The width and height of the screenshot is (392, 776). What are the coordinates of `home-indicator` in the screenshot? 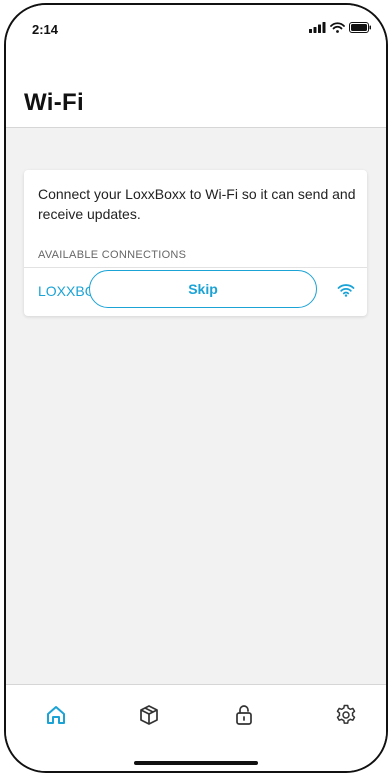 It's located at (196, 763).